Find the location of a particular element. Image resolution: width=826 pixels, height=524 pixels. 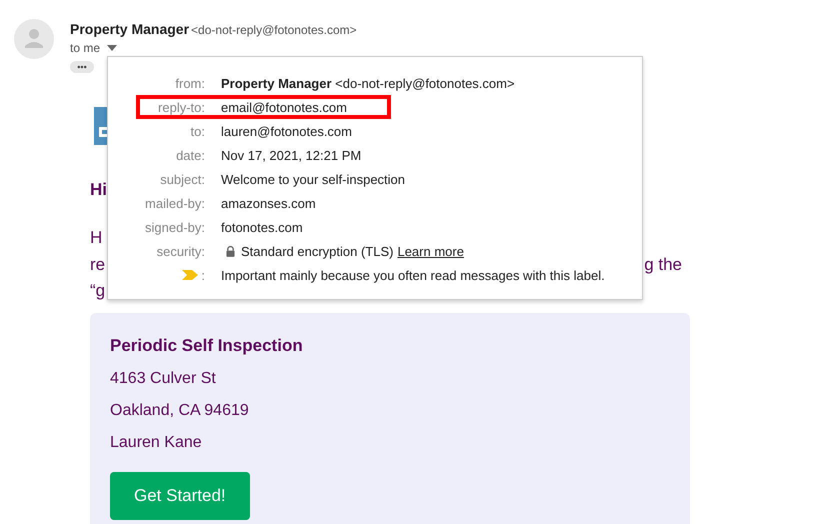

body-text: g the is located at coordinates (663, 265).